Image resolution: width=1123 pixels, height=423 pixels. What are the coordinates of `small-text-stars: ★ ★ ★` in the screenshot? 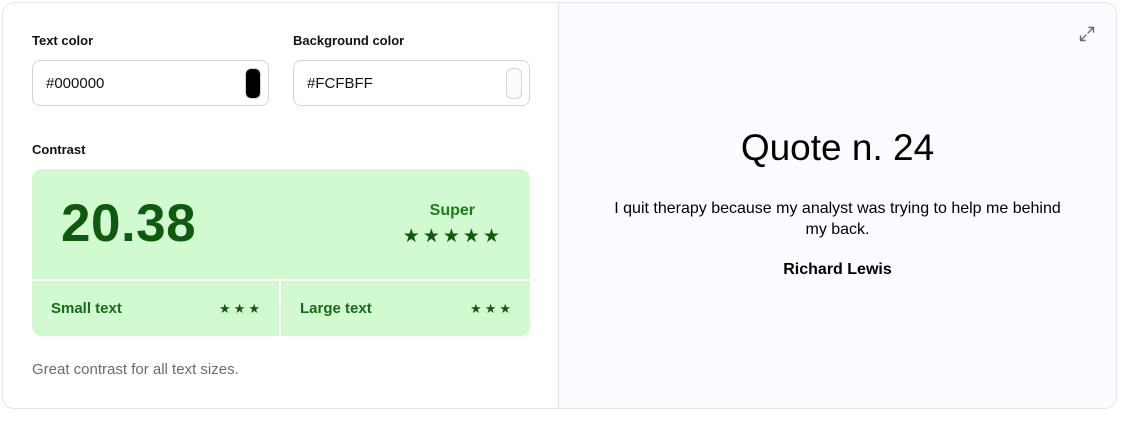 It's located at (239, 308).